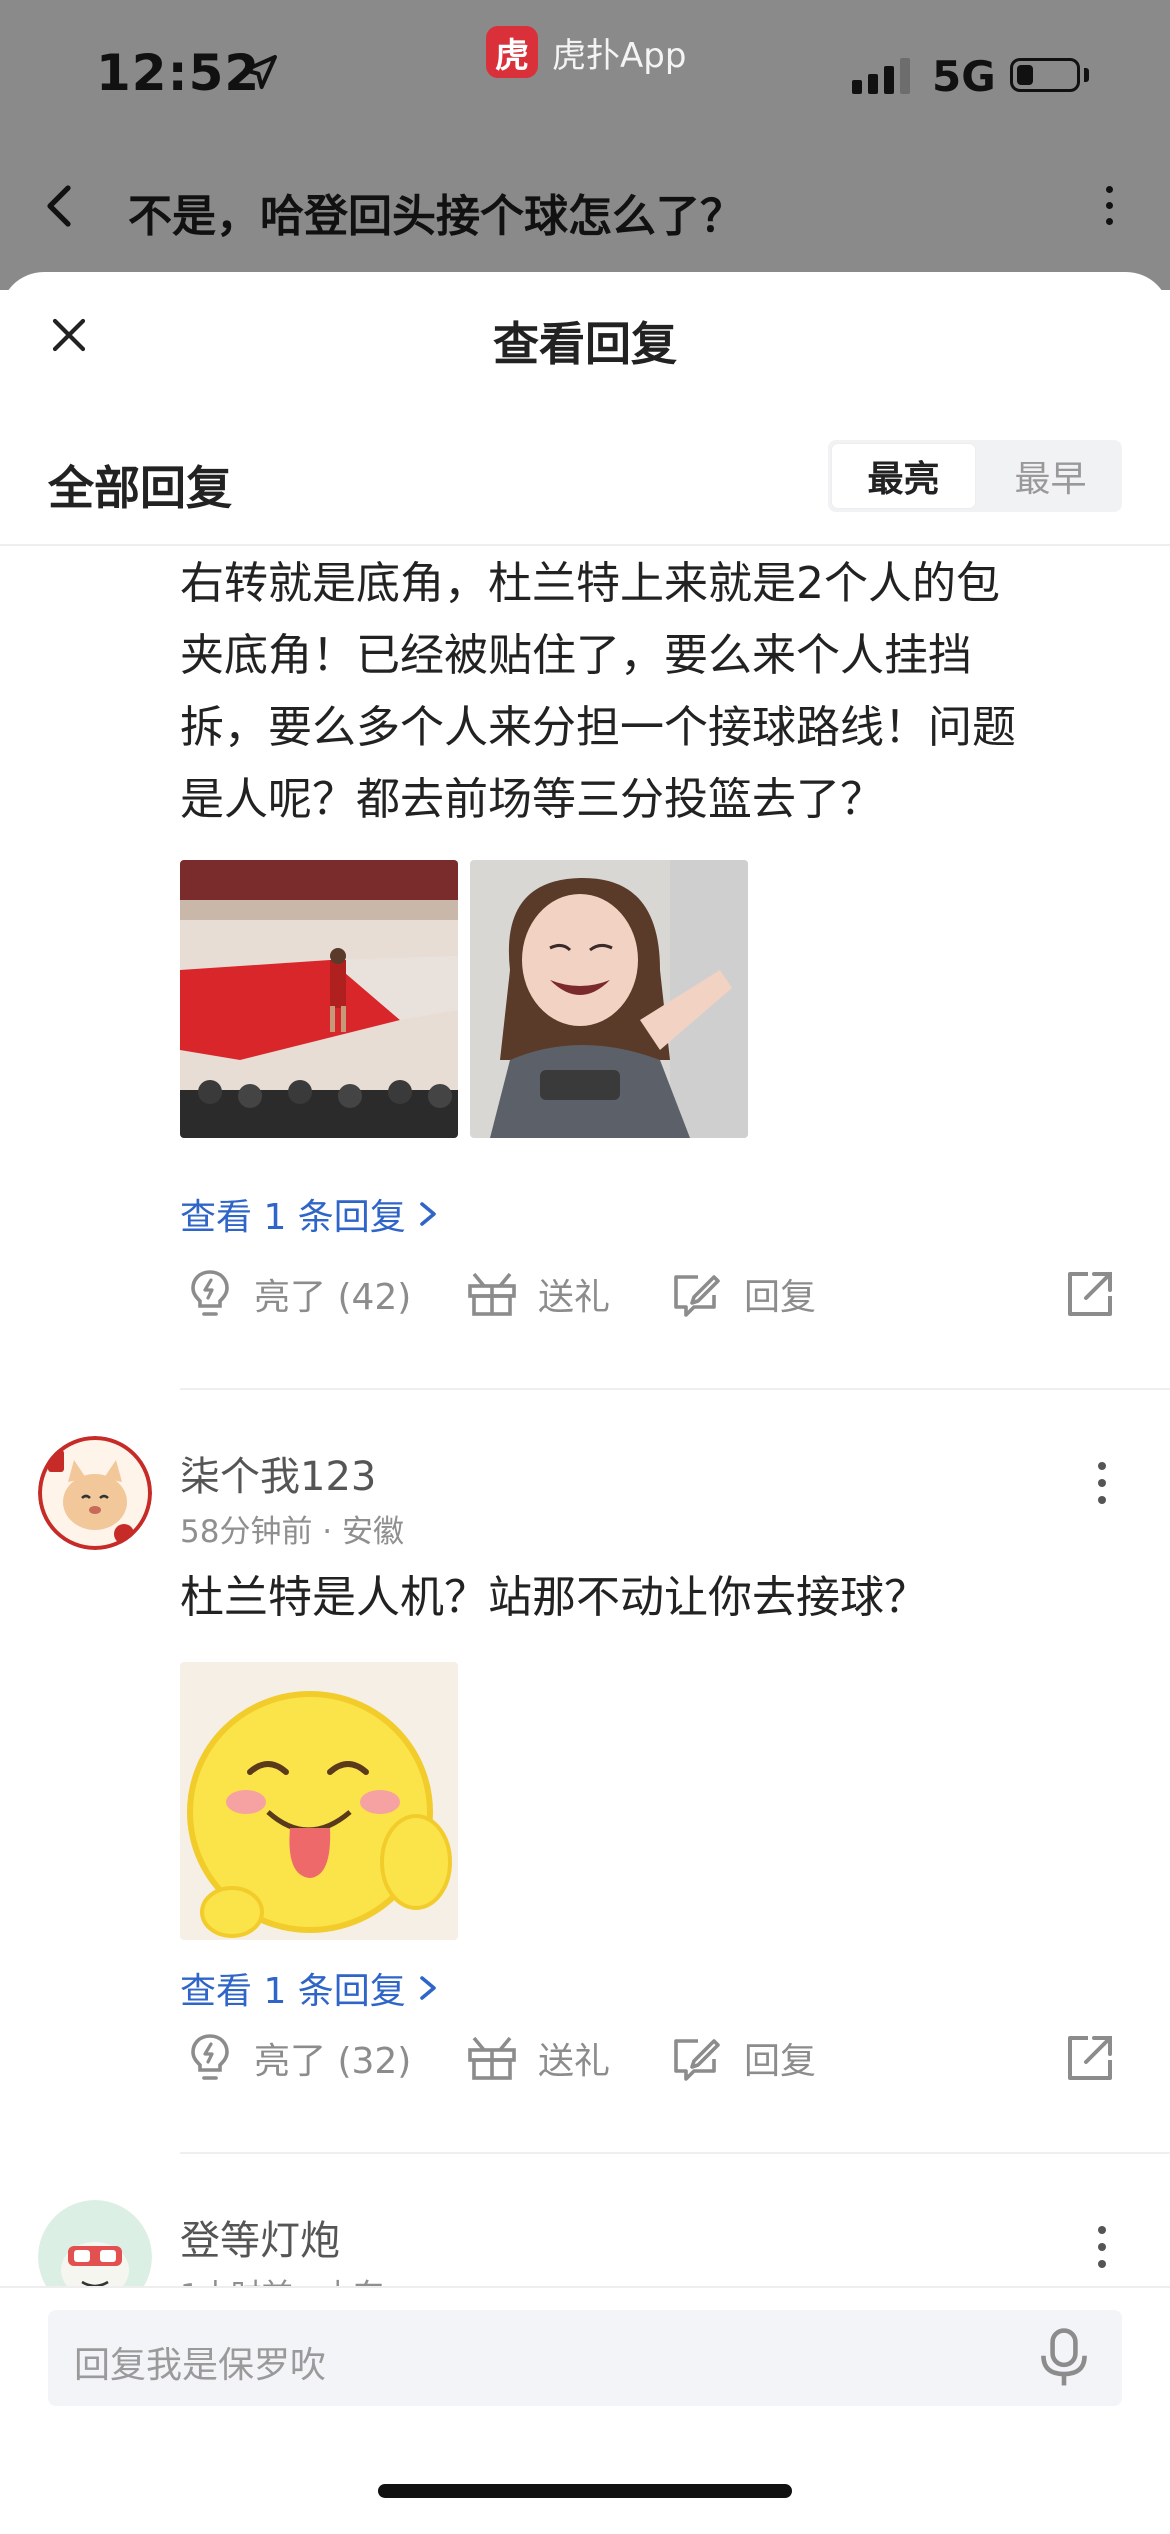 The width and height of the screenshot is (1170, 2534). Describe the element at coordinates (590, 583) in the screenshot. I see `comment-line: 右转就是底角，杜兰特上来就是2个人的包` at that location.